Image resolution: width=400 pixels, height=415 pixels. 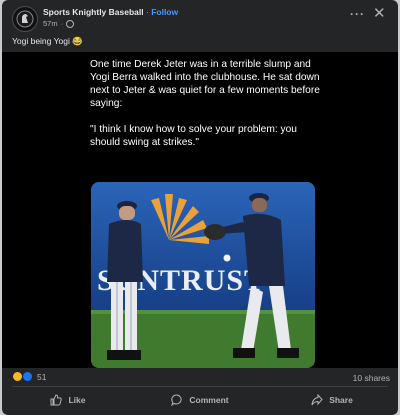 I want to click on knight-logo-icon, so click(x=25, y=19).